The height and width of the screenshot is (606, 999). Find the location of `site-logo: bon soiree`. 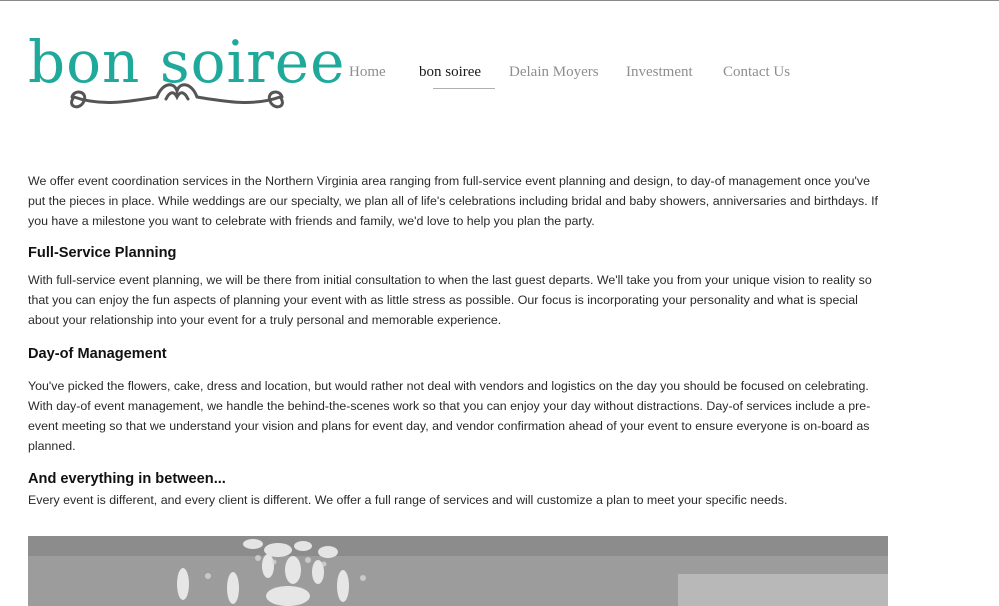

site-logo: bon soiree is located at coordinates (186, 71).